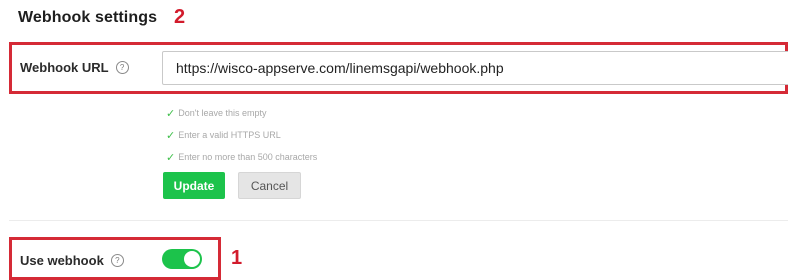 The image size is (788, 280). I want to click on webhook-url-label-row: Webhook URL ?, so click(74, 67).